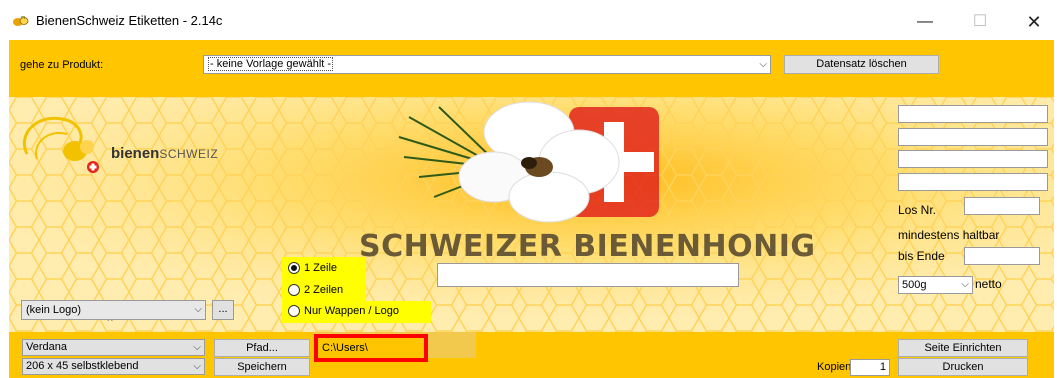  What do you see at coordinates (113, 347) in the screenshot?
I see `font-dropdown: Verdana ⌵` at bounding box center [113, 347].